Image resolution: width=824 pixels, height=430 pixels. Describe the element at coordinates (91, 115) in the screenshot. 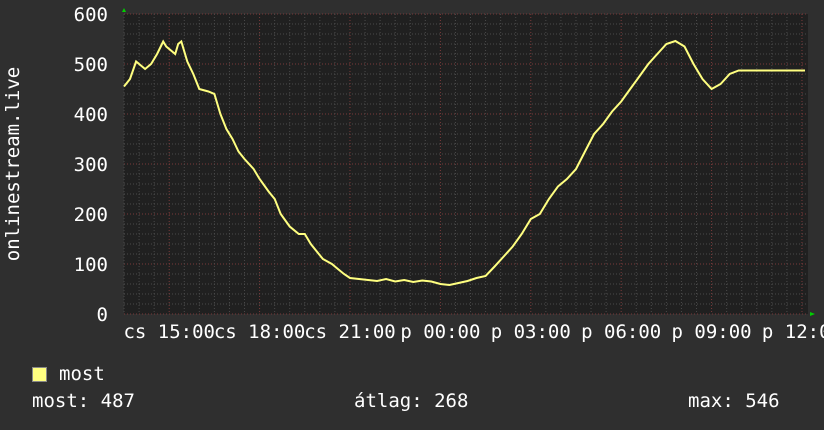

I see `y-tick-label: 400` at that location.